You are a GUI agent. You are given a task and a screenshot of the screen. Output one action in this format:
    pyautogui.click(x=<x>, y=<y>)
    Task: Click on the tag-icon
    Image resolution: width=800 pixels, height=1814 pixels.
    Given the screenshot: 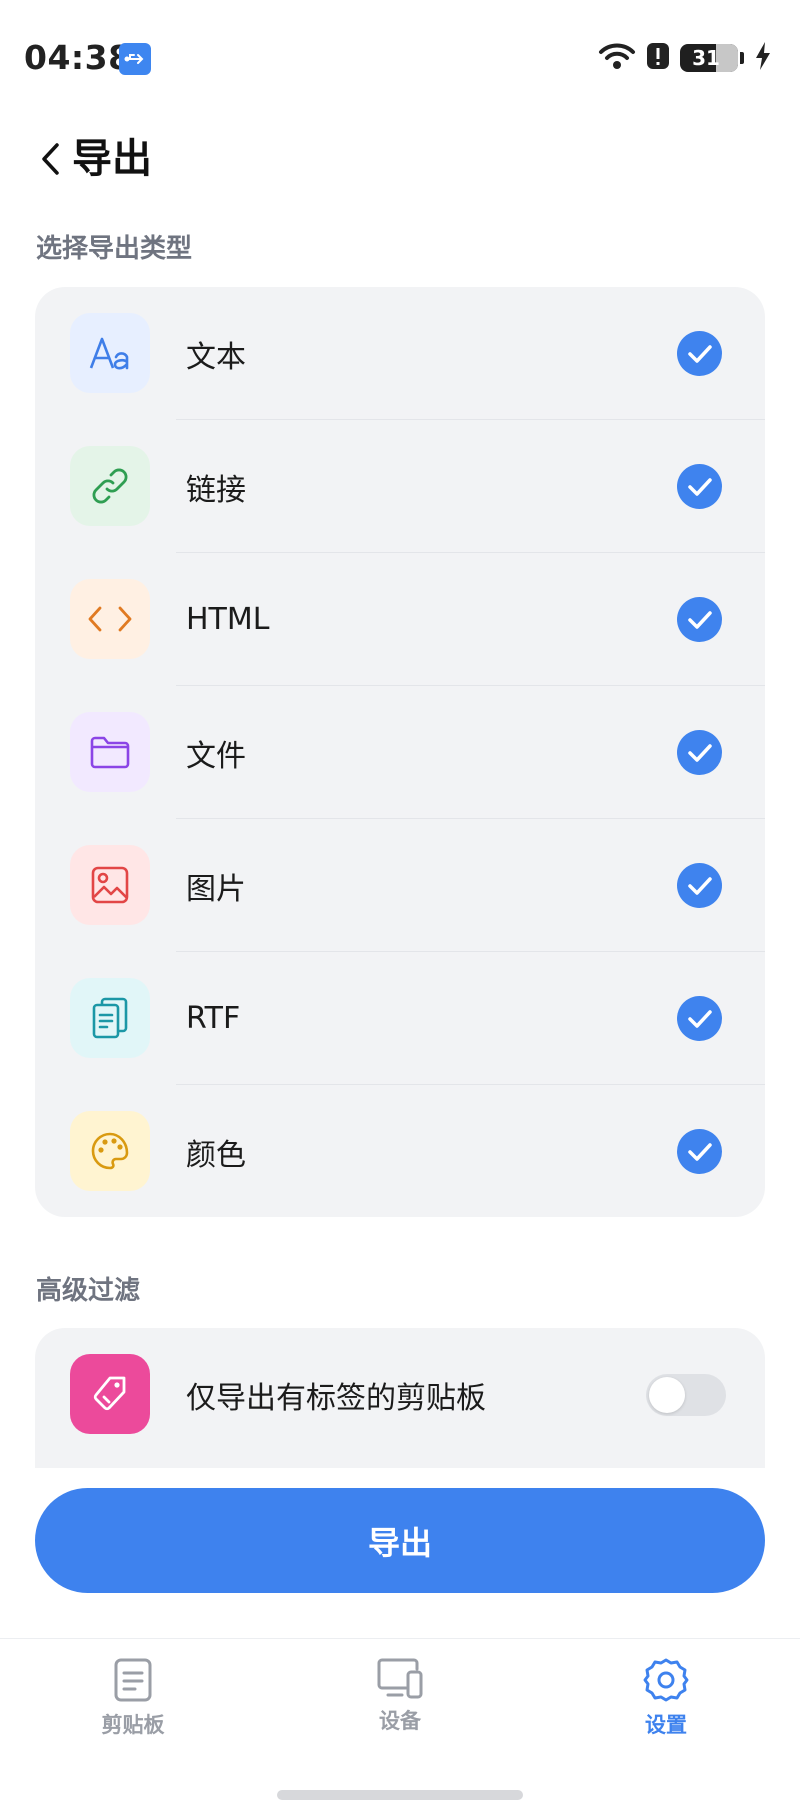 What is the action you would take?
    pyautogui.click(x=110, y=1394)
    